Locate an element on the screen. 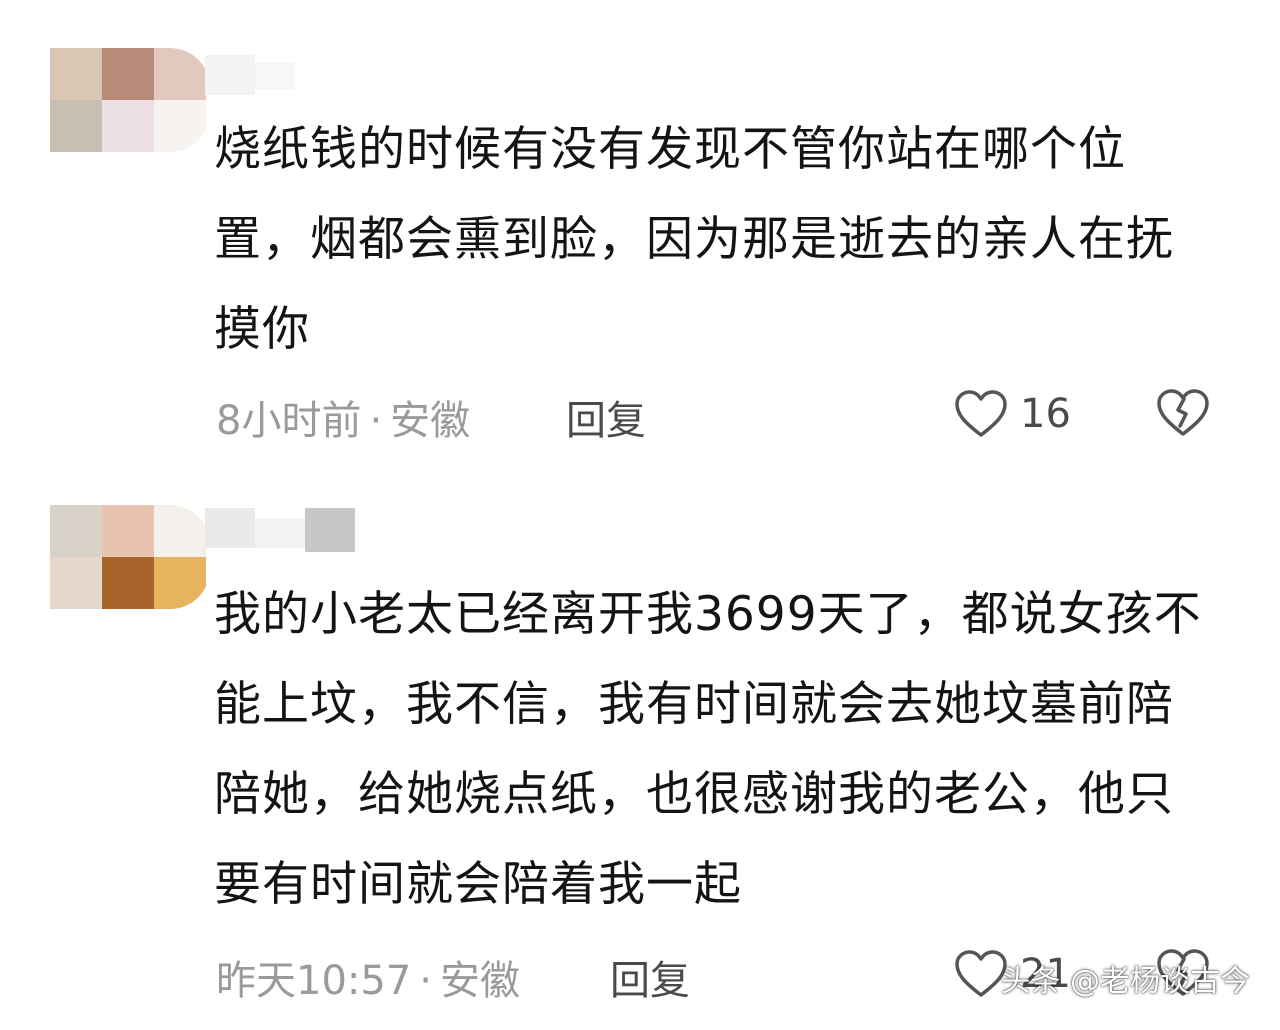  watermark: 头条 @老杨谈古今 is located at coordinates (1125, 981).